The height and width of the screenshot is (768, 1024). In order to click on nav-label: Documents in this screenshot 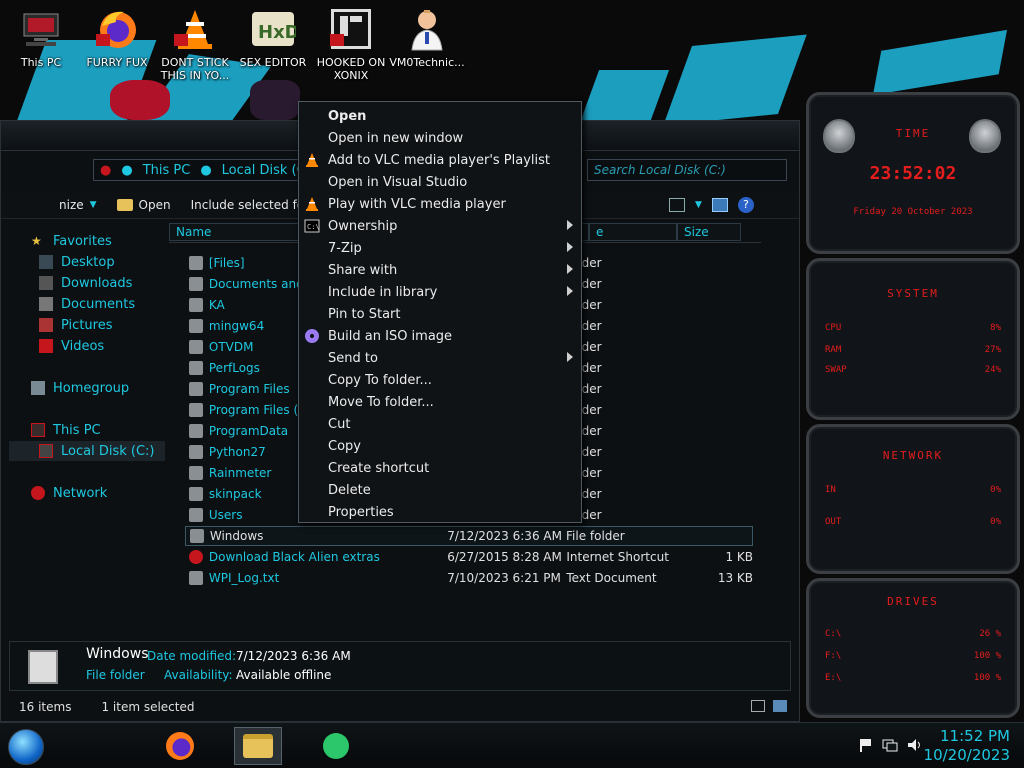, I will do `click(98, 304)`.